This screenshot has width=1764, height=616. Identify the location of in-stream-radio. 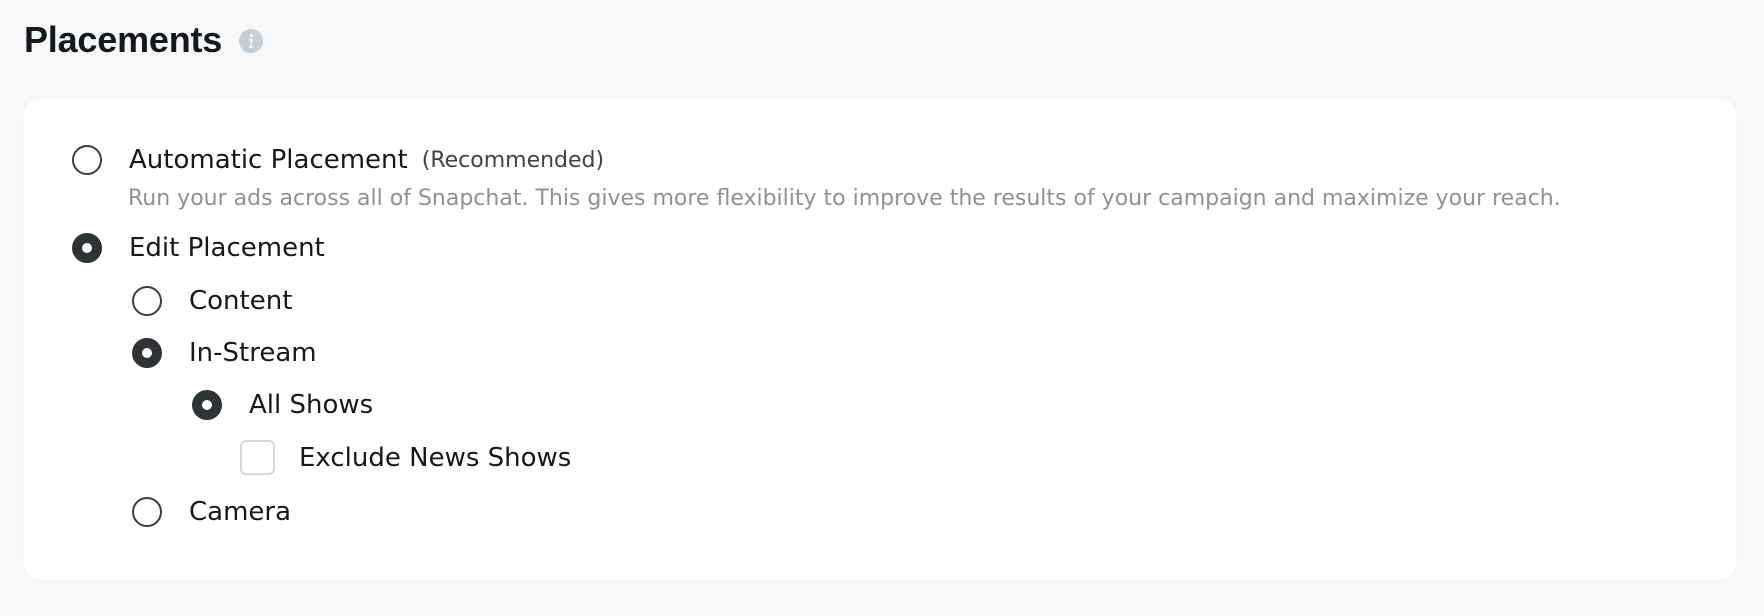
(147, 353).